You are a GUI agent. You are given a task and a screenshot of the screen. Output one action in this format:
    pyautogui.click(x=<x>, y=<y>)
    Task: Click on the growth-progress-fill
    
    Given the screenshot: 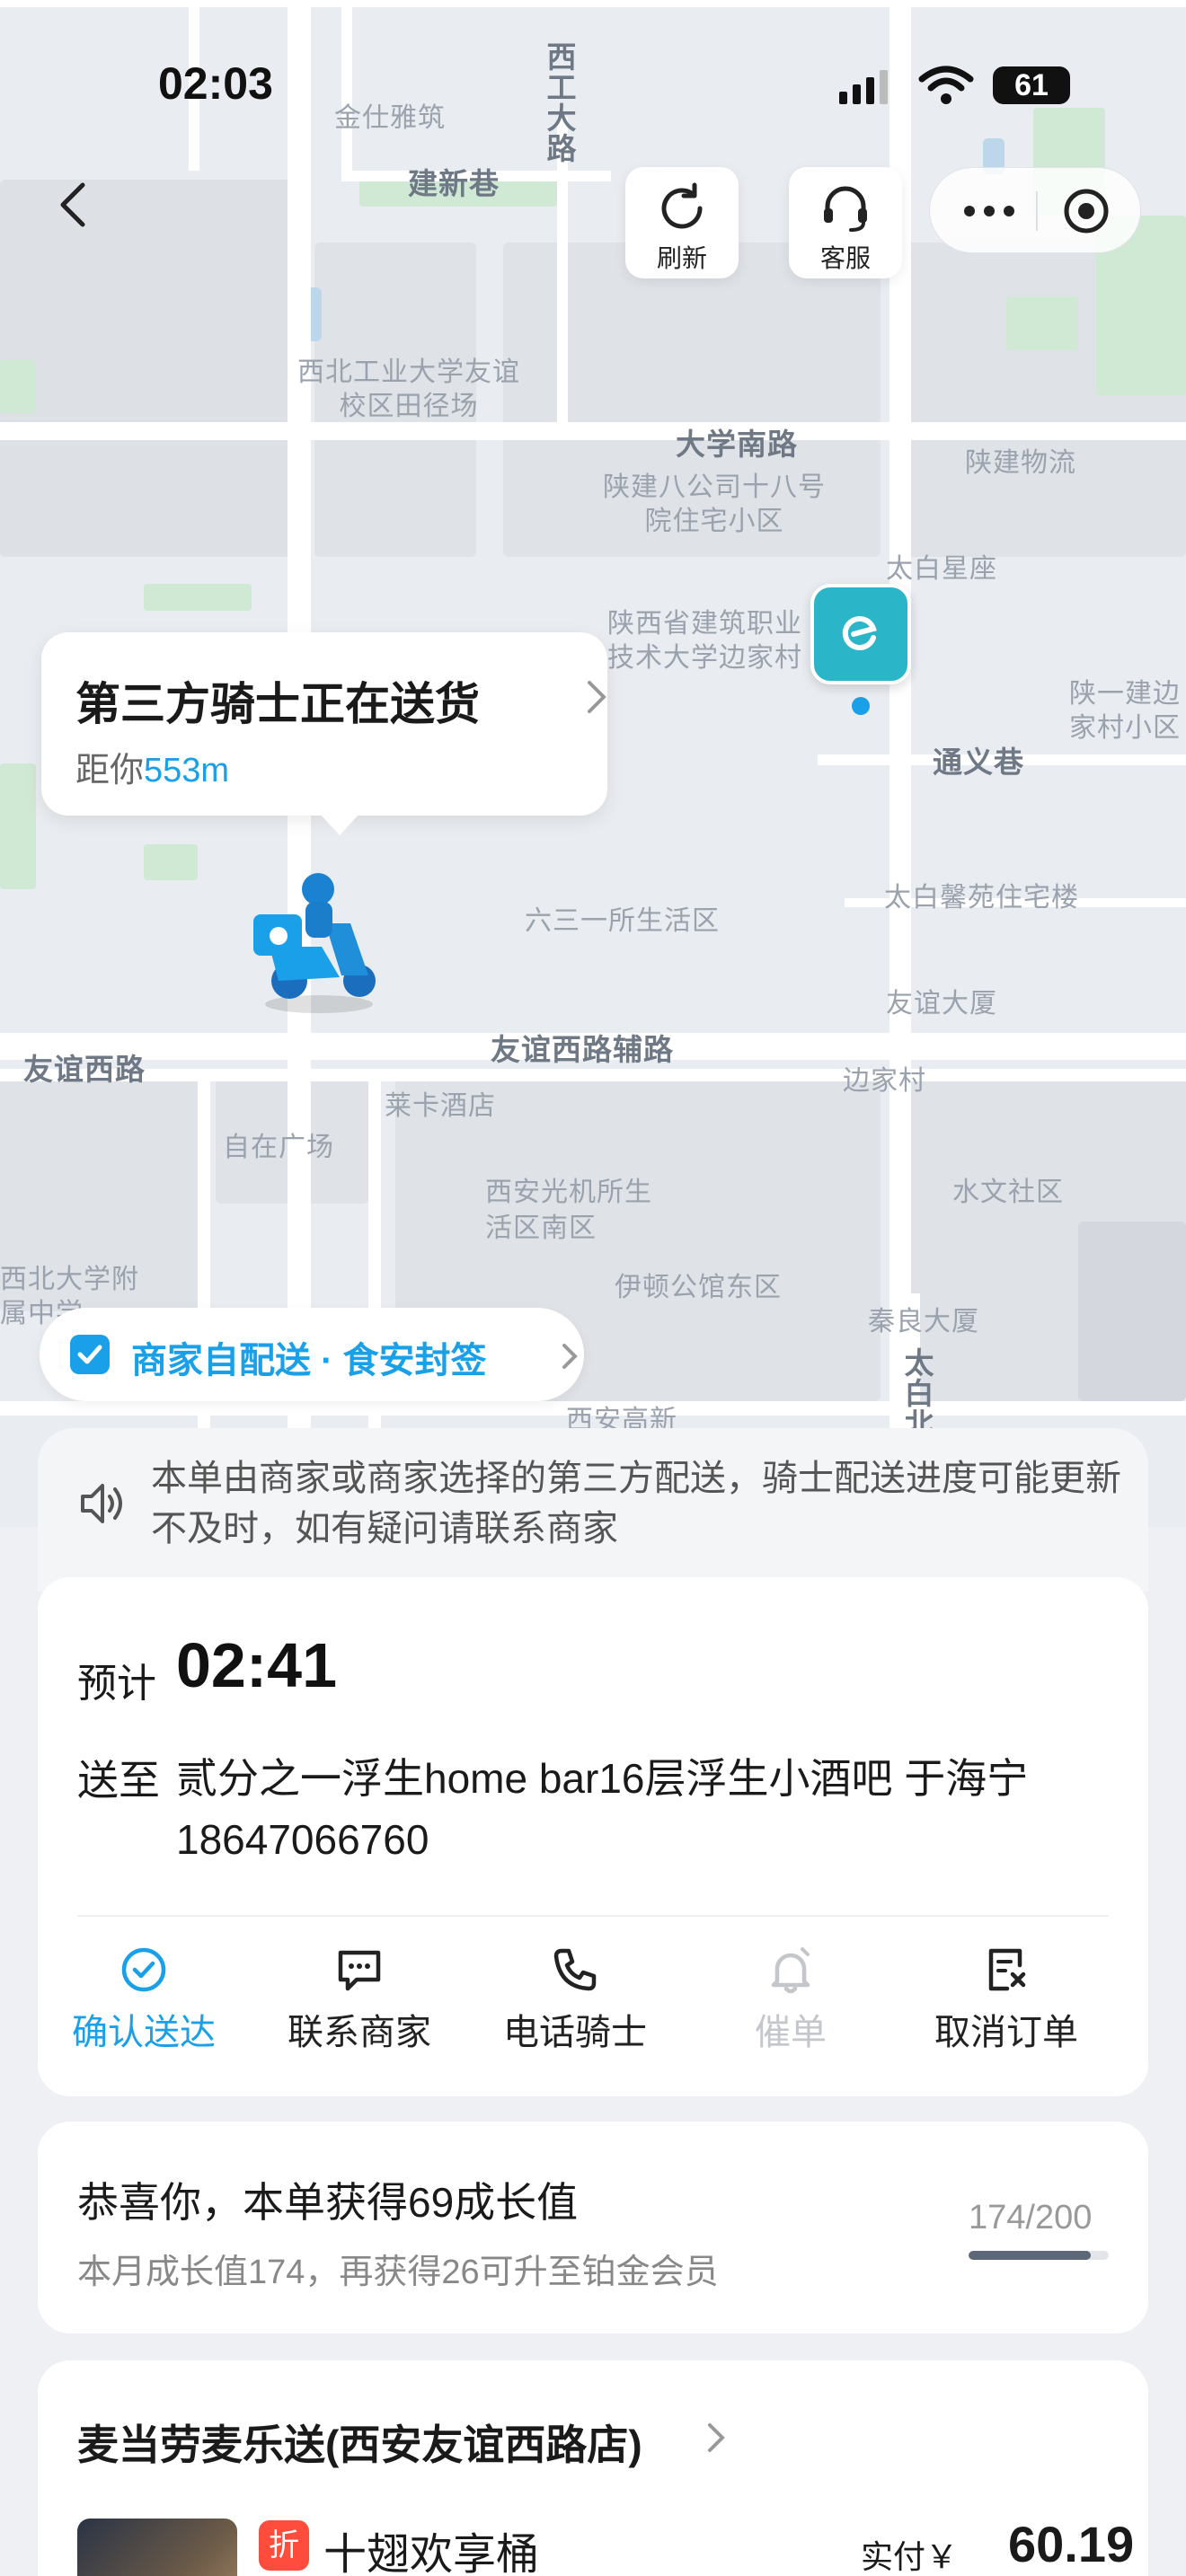 What is the action you would take?
    pyautogui.click(x=1030, y=2255)
    